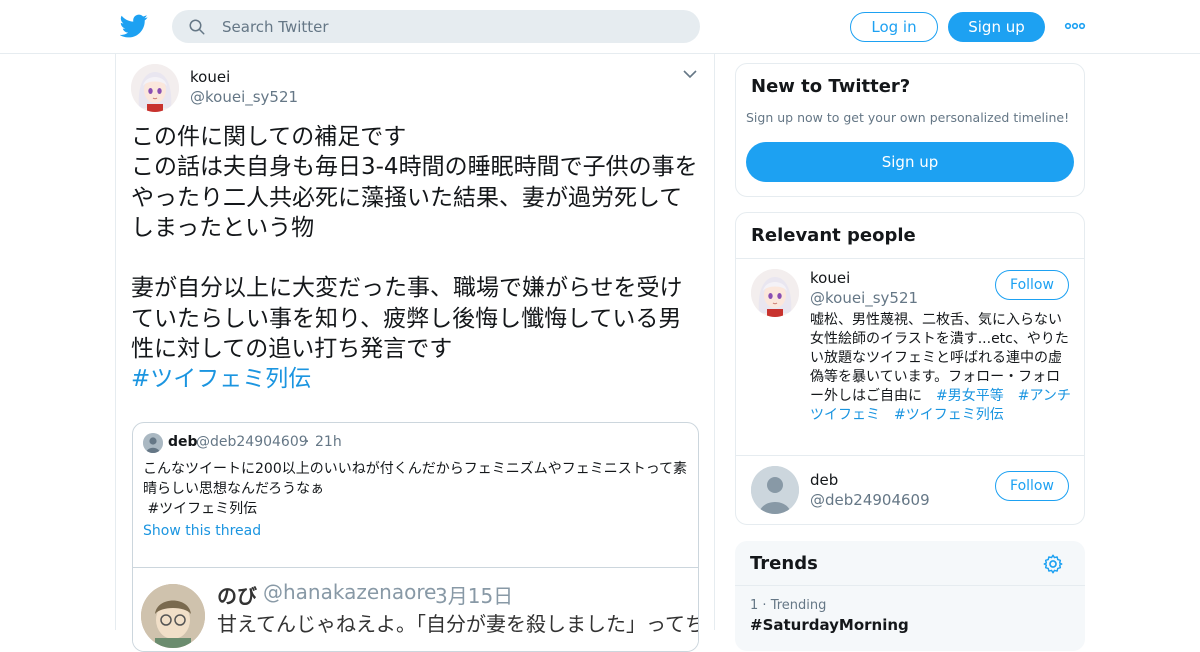 This screenshot has width=1200, height=652. What do you see at coordinates (134, 26) in the screenshot?
I see `twitter-bird-icon` at bounding box center [134, 26].